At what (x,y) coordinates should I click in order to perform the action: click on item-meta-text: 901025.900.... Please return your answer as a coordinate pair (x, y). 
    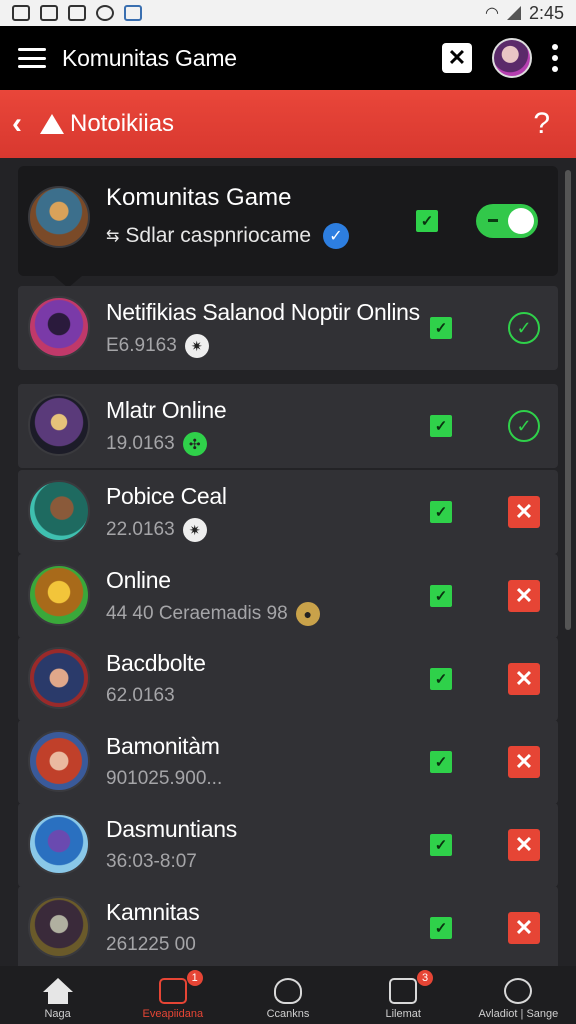
    Looking at the image, I should click on (164, 778).